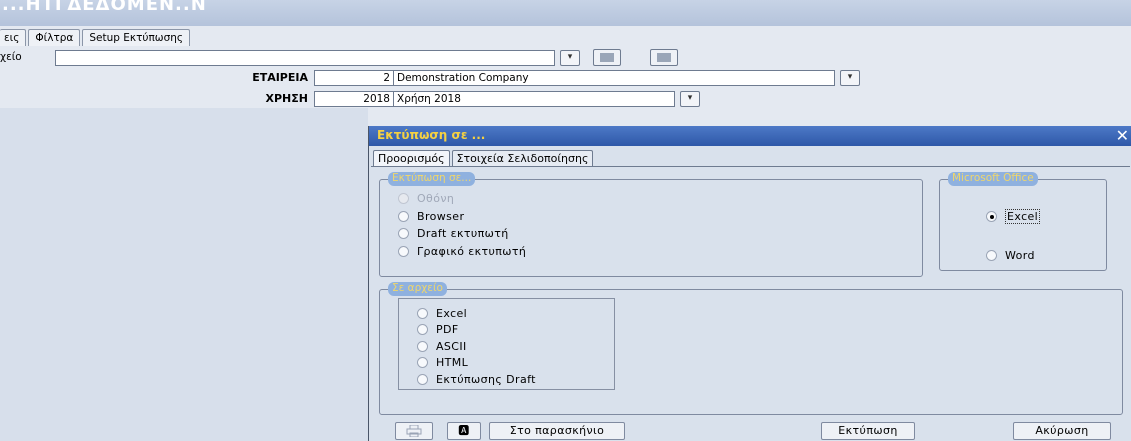 The image size is (1131, 441). I want to click on tab-destination: Προορισμός, so click(411, 158).